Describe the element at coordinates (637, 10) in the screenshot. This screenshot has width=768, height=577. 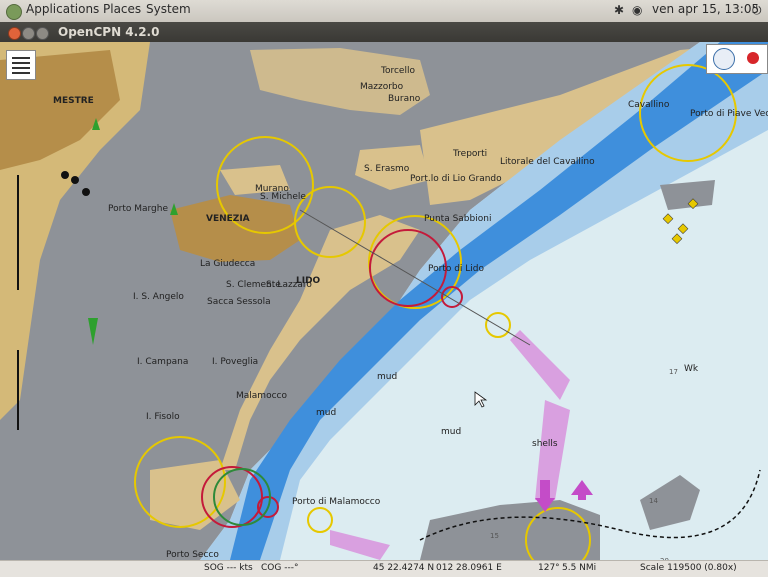
I see `network-icon: ◉` at that location.